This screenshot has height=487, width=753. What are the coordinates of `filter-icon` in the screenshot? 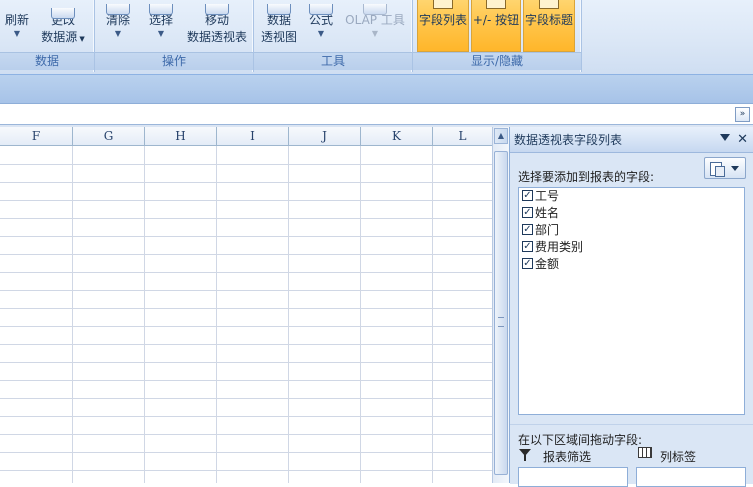 It's located at (525, 455).